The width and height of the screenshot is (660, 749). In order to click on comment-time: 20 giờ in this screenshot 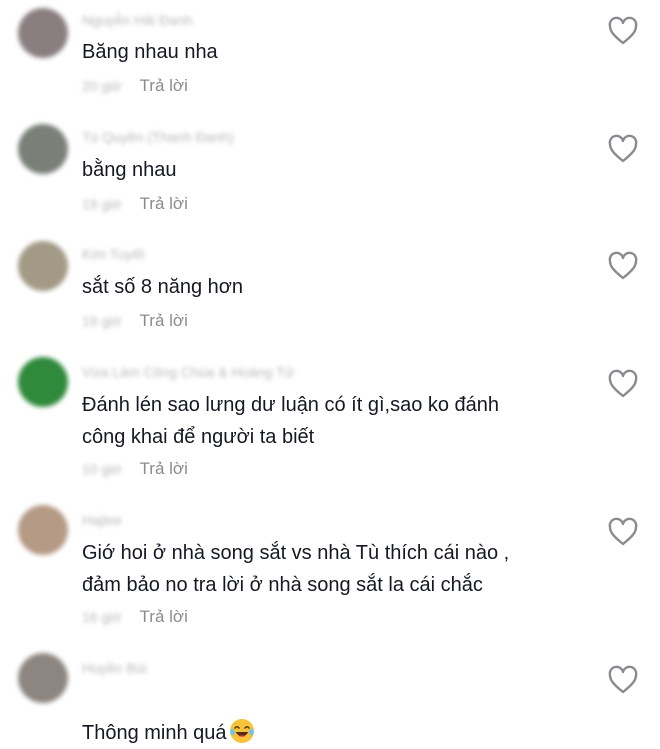, I will do `click(102, 86)`.